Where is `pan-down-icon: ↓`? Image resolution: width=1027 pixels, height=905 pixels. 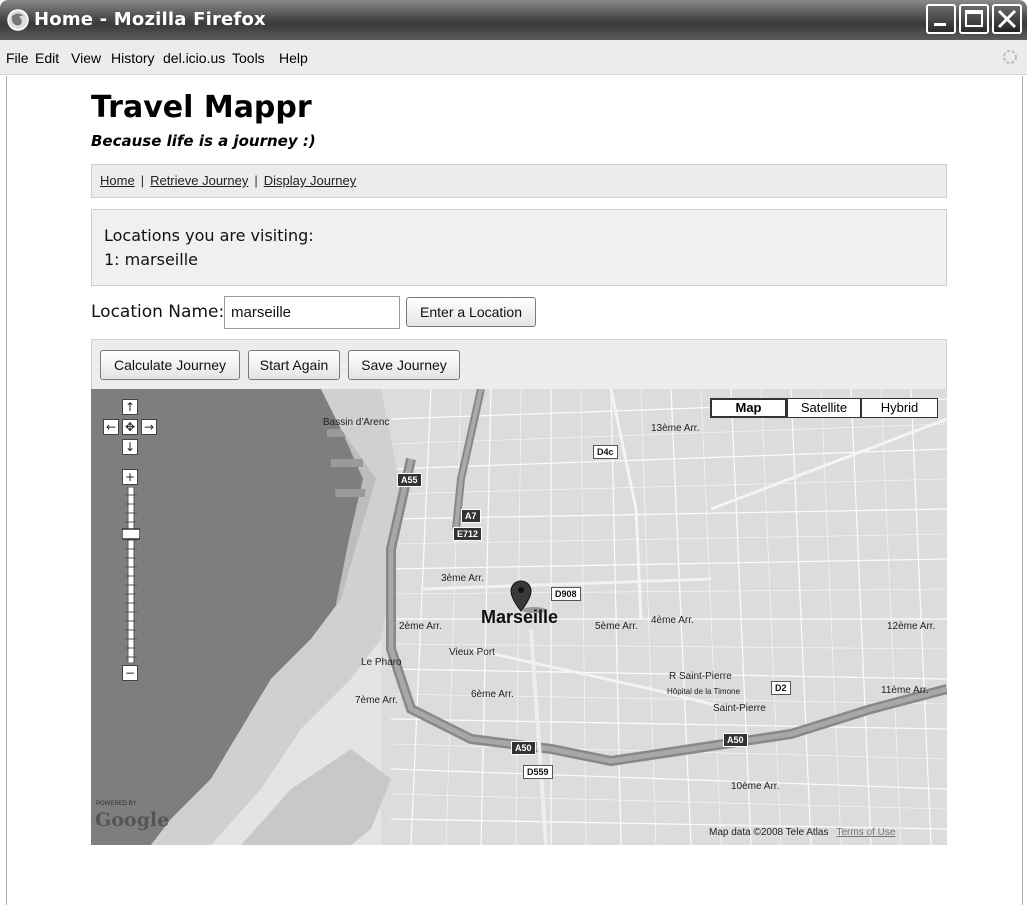 pan-down-icon: ↓ is located at coordinates (130, 447).